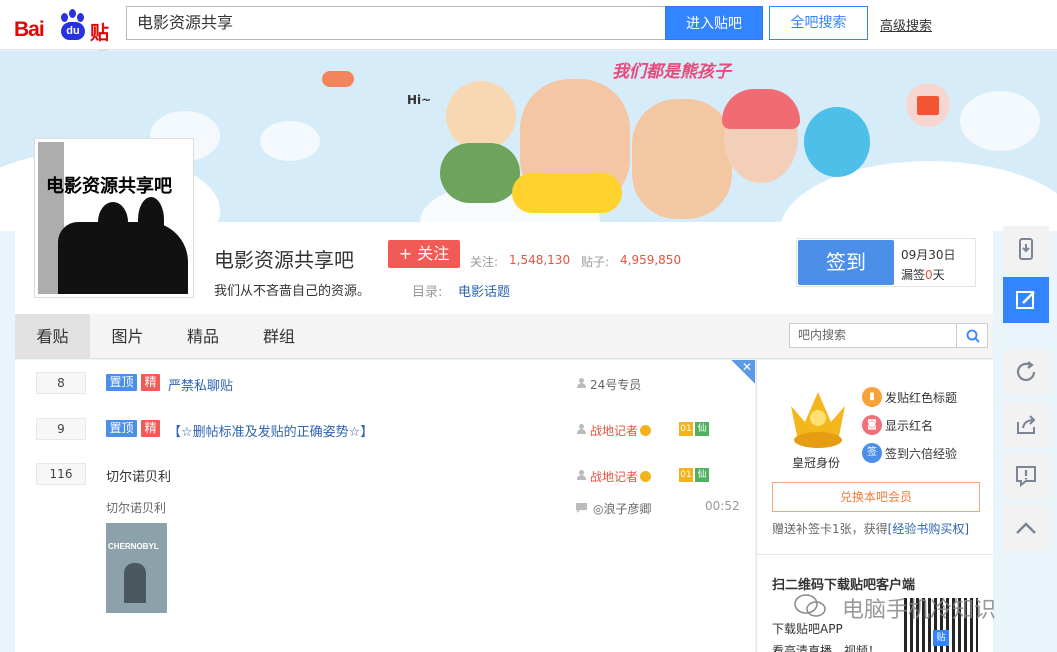 This screenshot has height=652, width=1057. Describe the element at coordinates (484, 290) in the screenshot. I see `directory-link: 电影话题` at that location.